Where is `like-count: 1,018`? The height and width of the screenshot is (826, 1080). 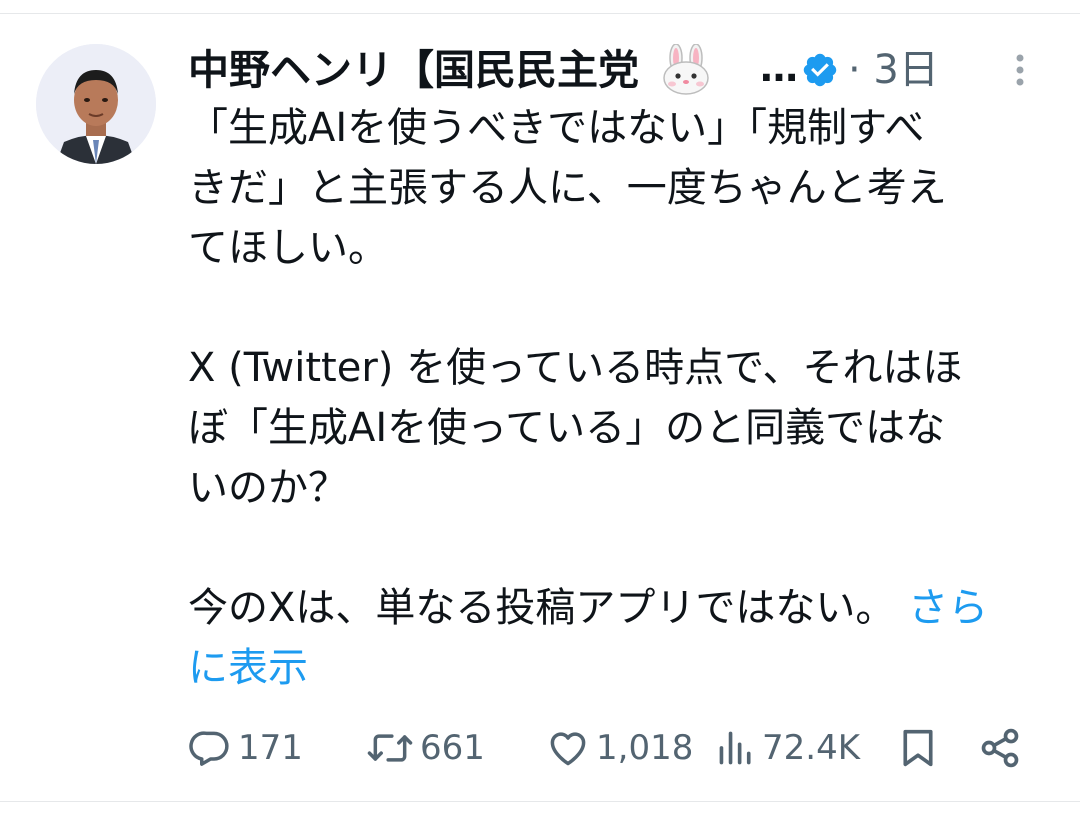
like-count: 1,018 is located at coordinates (645, 748).